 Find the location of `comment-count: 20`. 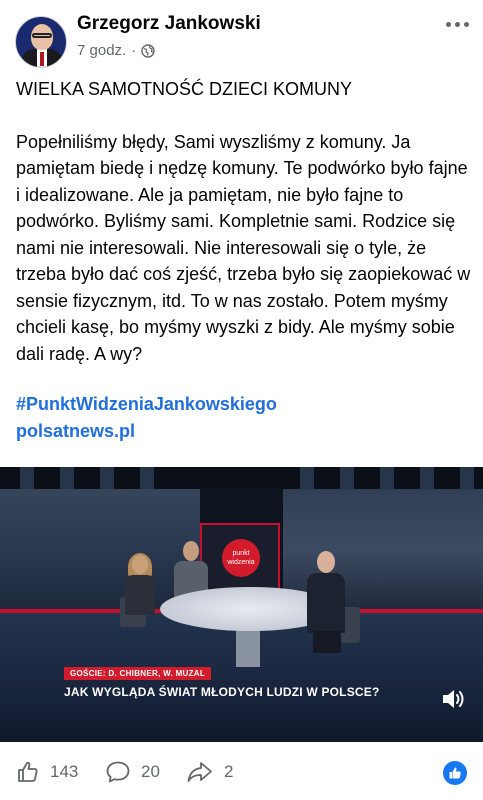

comment-count: 20 is located at coordinates (150, 771).